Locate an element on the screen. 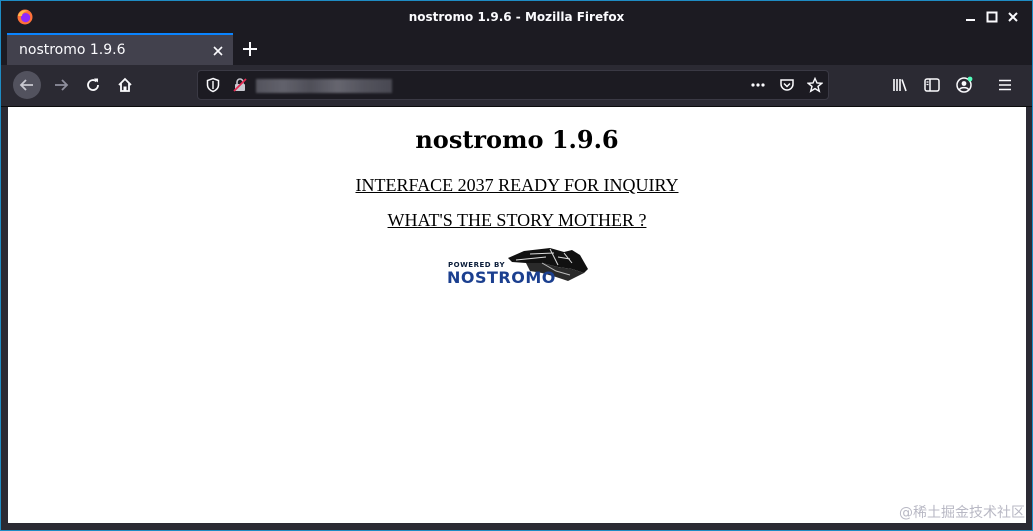 This screenshot has height=531, width=1033. forward-button is located at coordinates (61, 85).